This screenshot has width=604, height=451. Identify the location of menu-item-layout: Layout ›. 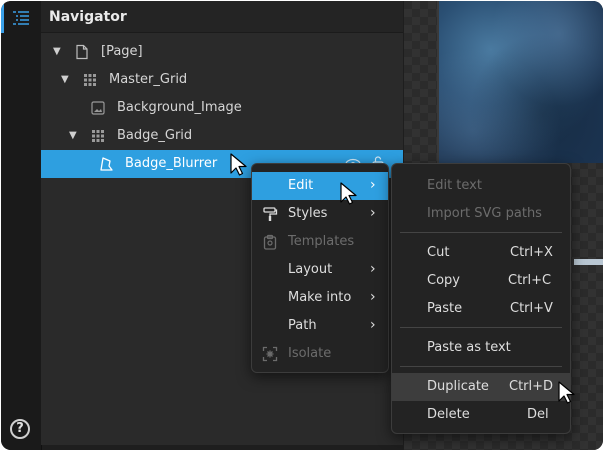
(320, 270).